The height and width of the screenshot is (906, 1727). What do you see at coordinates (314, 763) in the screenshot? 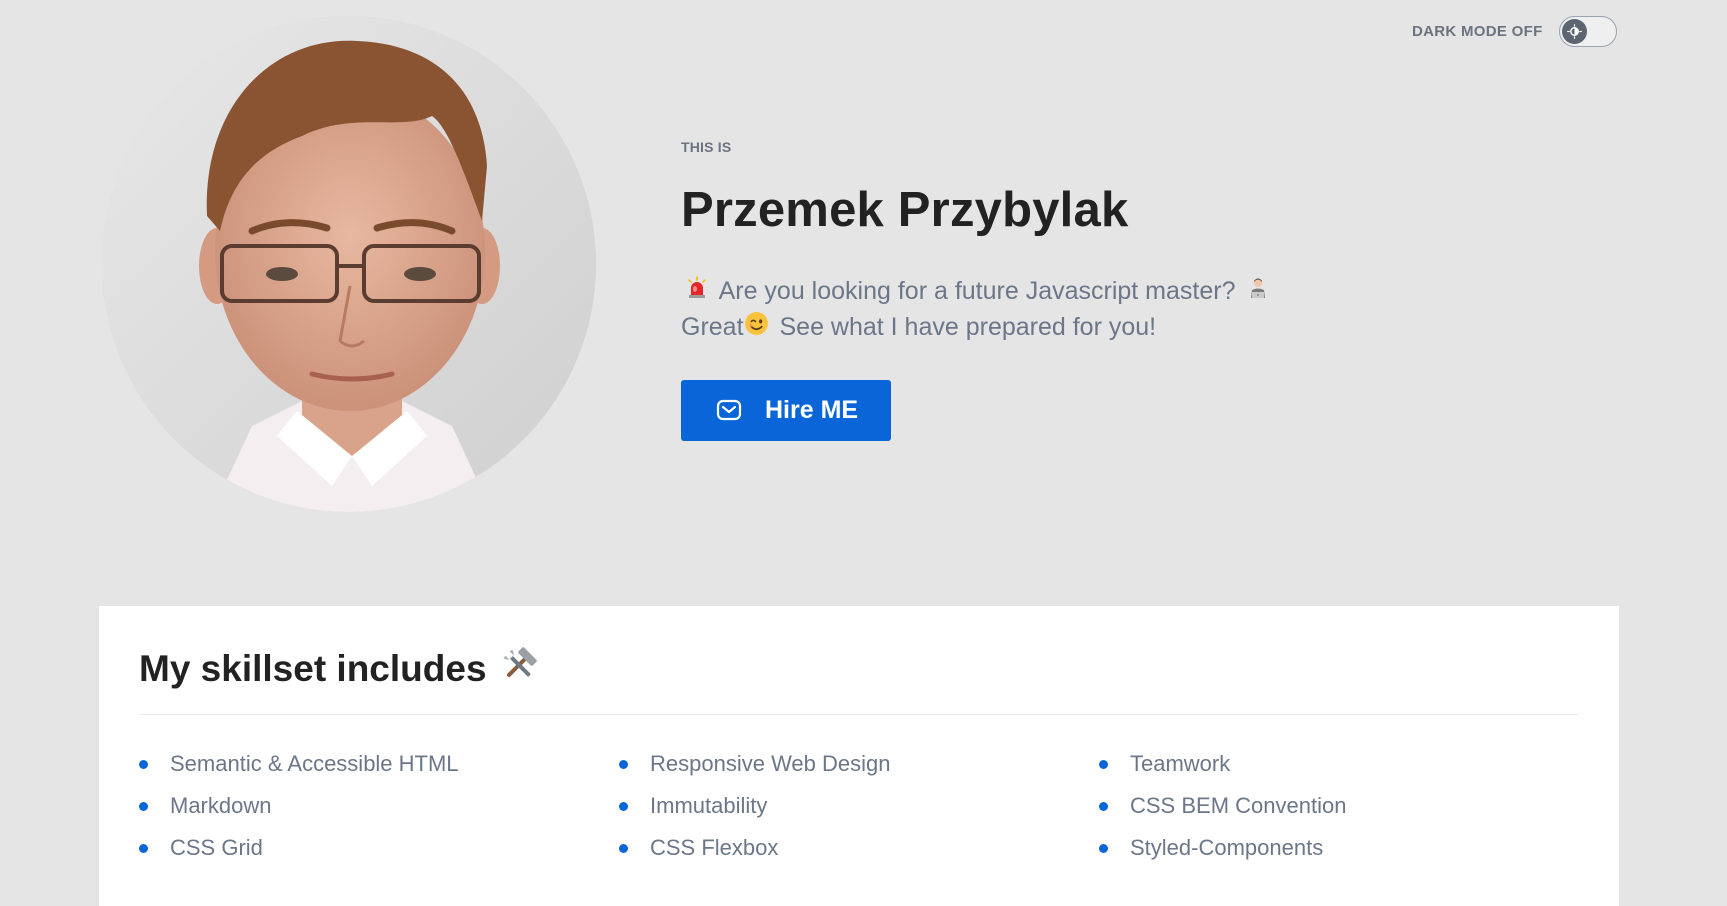
I see `skill-label: Semantic & Accessible HTML` at bounding box center [314, 763].